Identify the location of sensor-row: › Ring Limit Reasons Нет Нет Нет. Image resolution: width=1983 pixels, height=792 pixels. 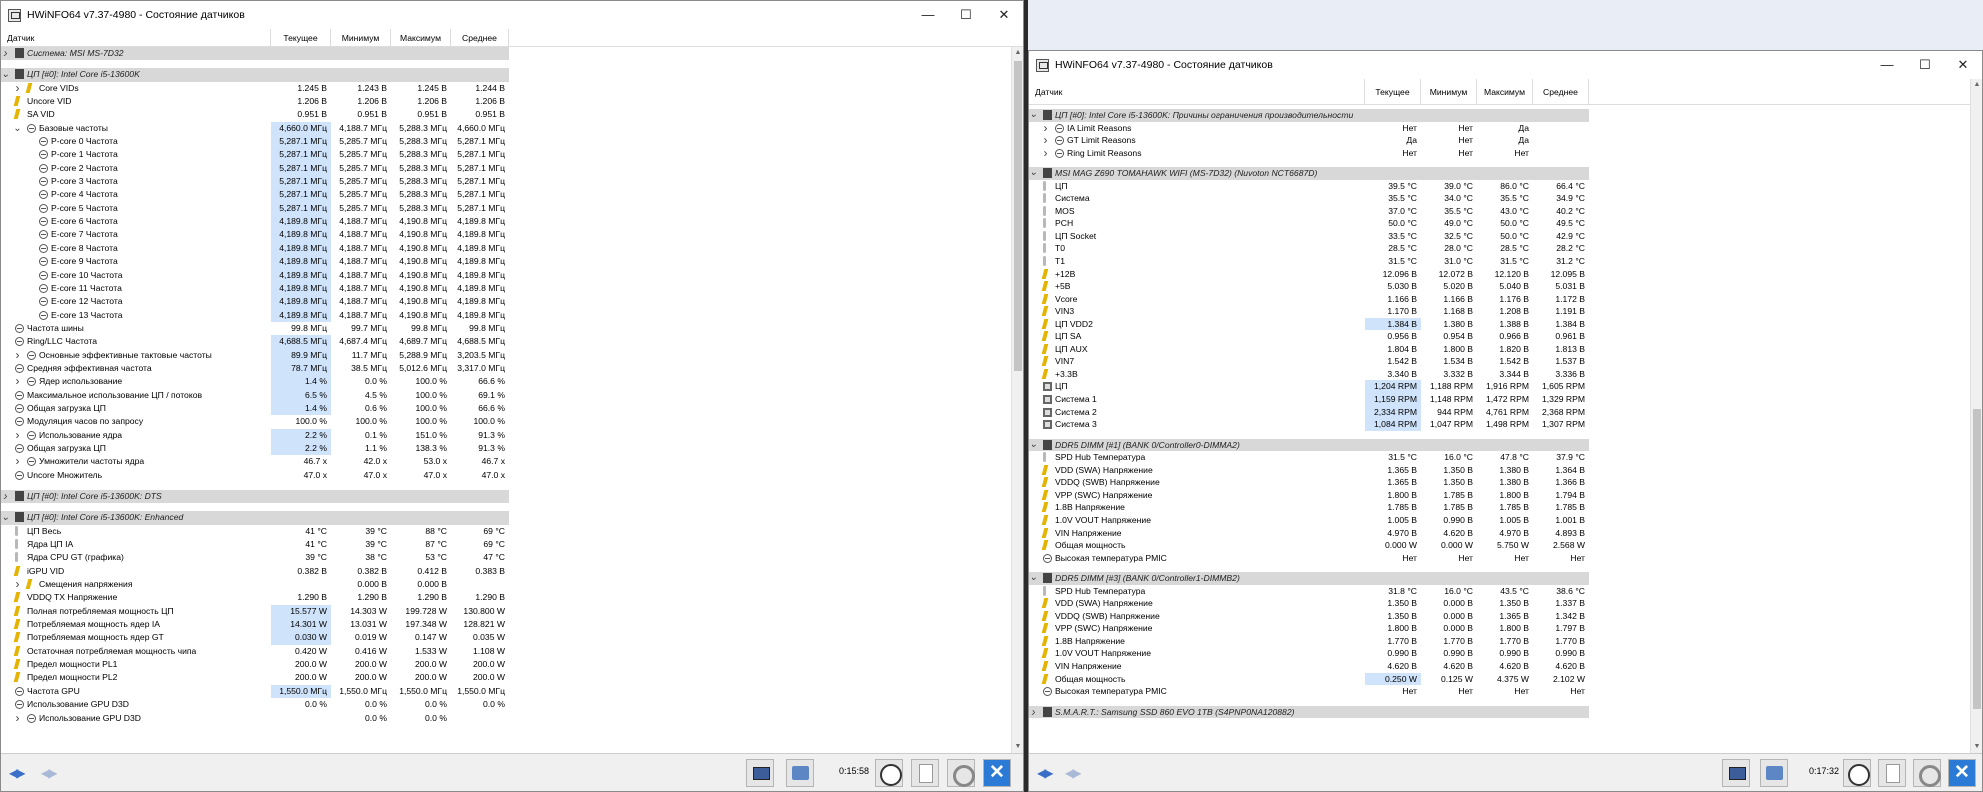
(1505, 153).